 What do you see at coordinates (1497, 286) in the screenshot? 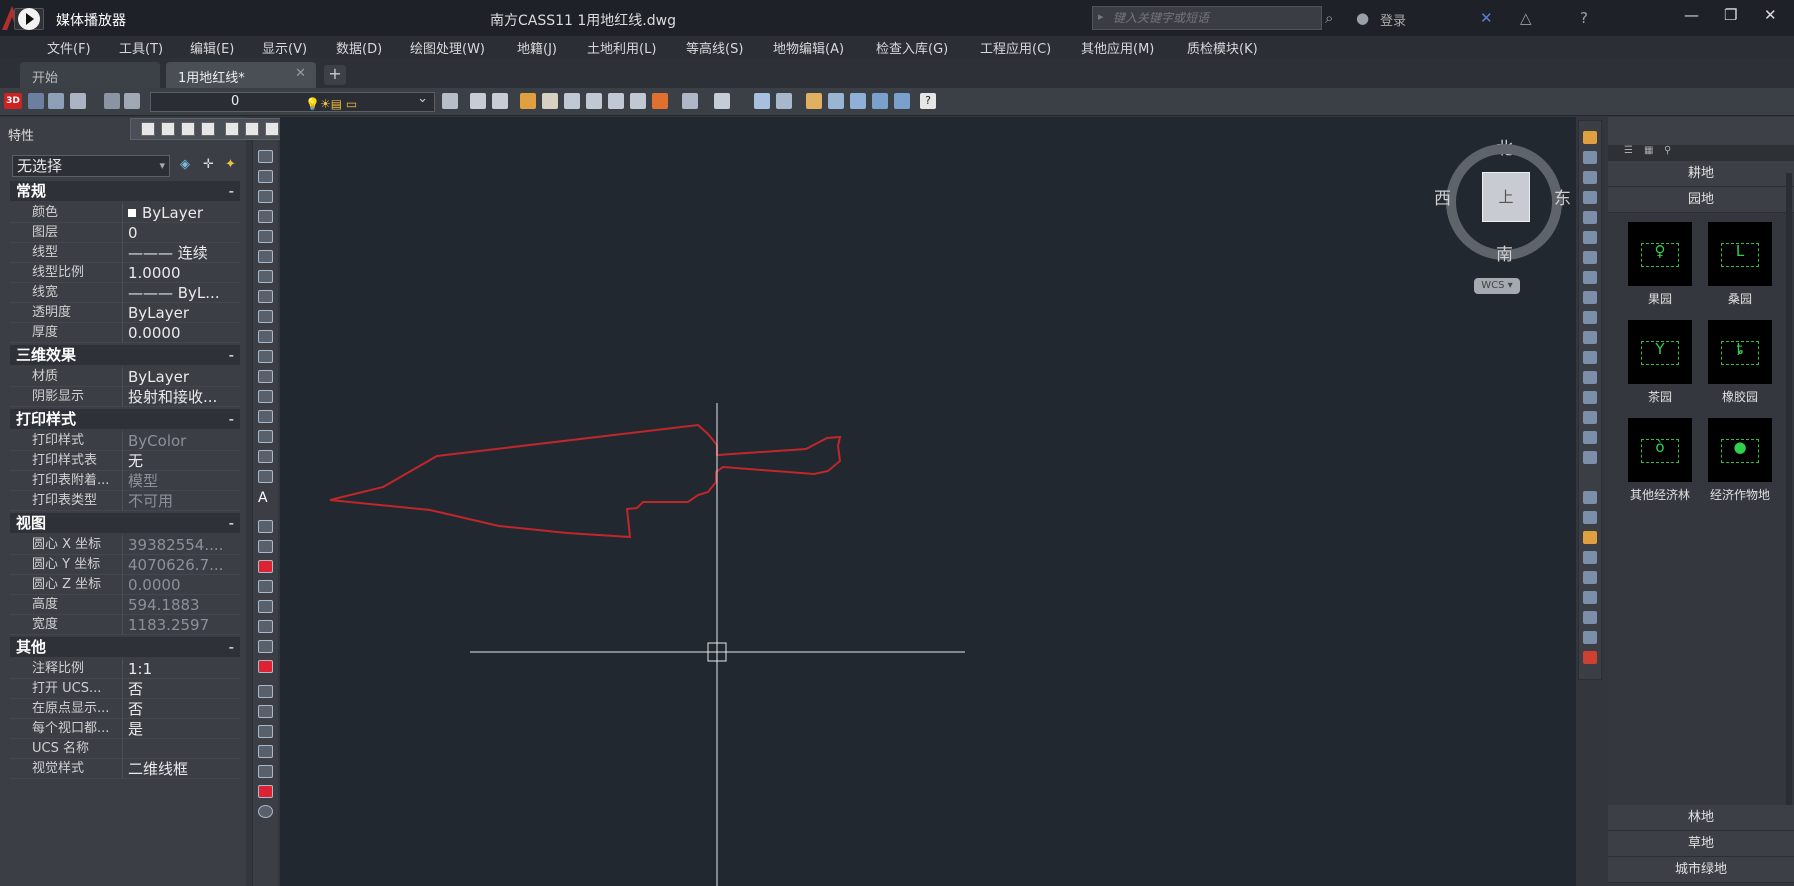
I see `wcs-menu-button: WCS ▾` at bounding box center [1497, 286].